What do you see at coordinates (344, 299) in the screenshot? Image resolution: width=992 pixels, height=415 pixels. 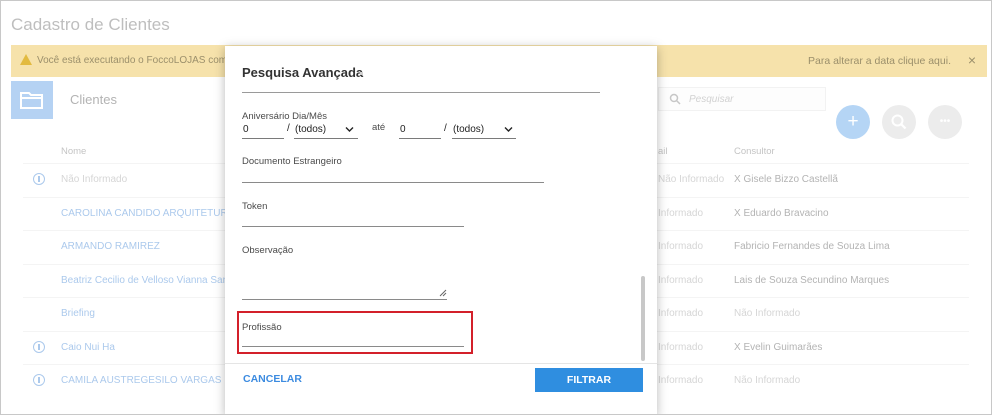 I see `observation-underline` at bounding box center [344, 299].